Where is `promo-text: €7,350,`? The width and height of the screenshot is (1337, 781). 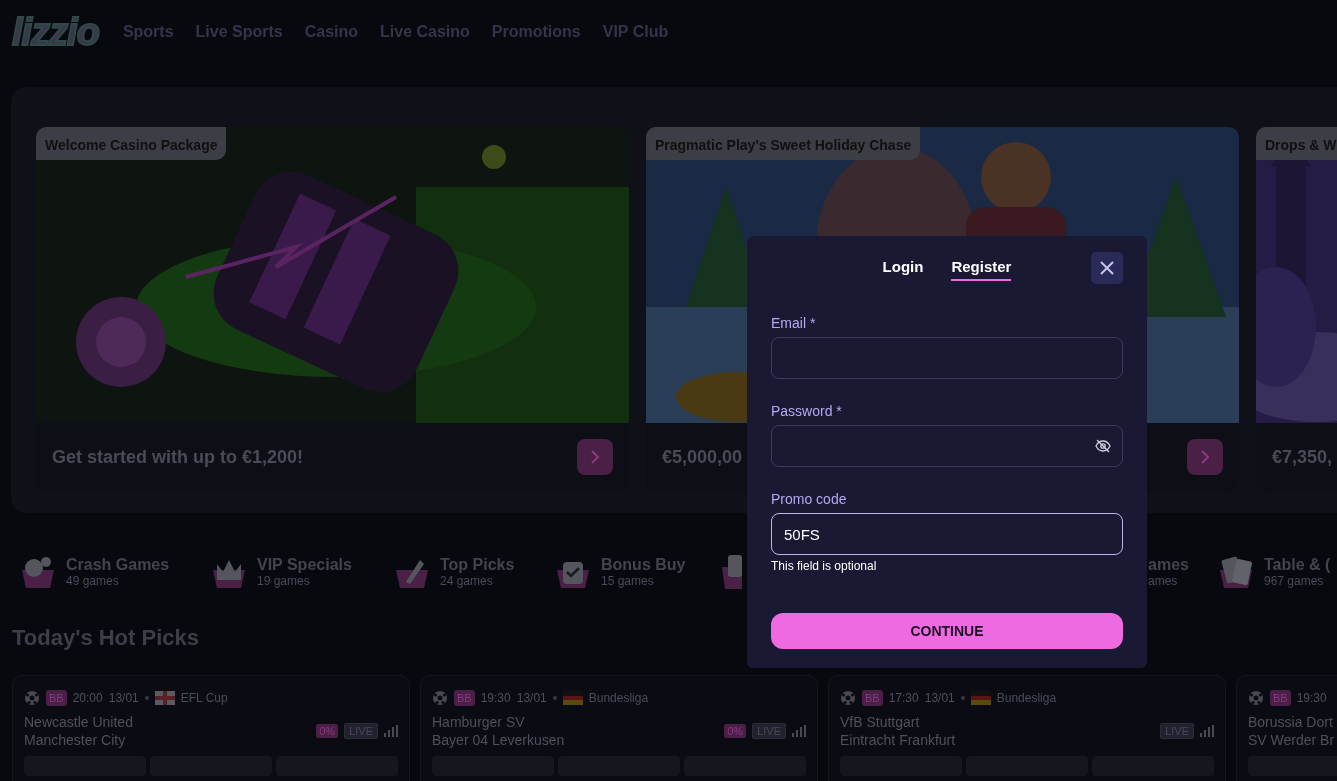
promo-text: €7,350, is located at coordinates (1302, 457).